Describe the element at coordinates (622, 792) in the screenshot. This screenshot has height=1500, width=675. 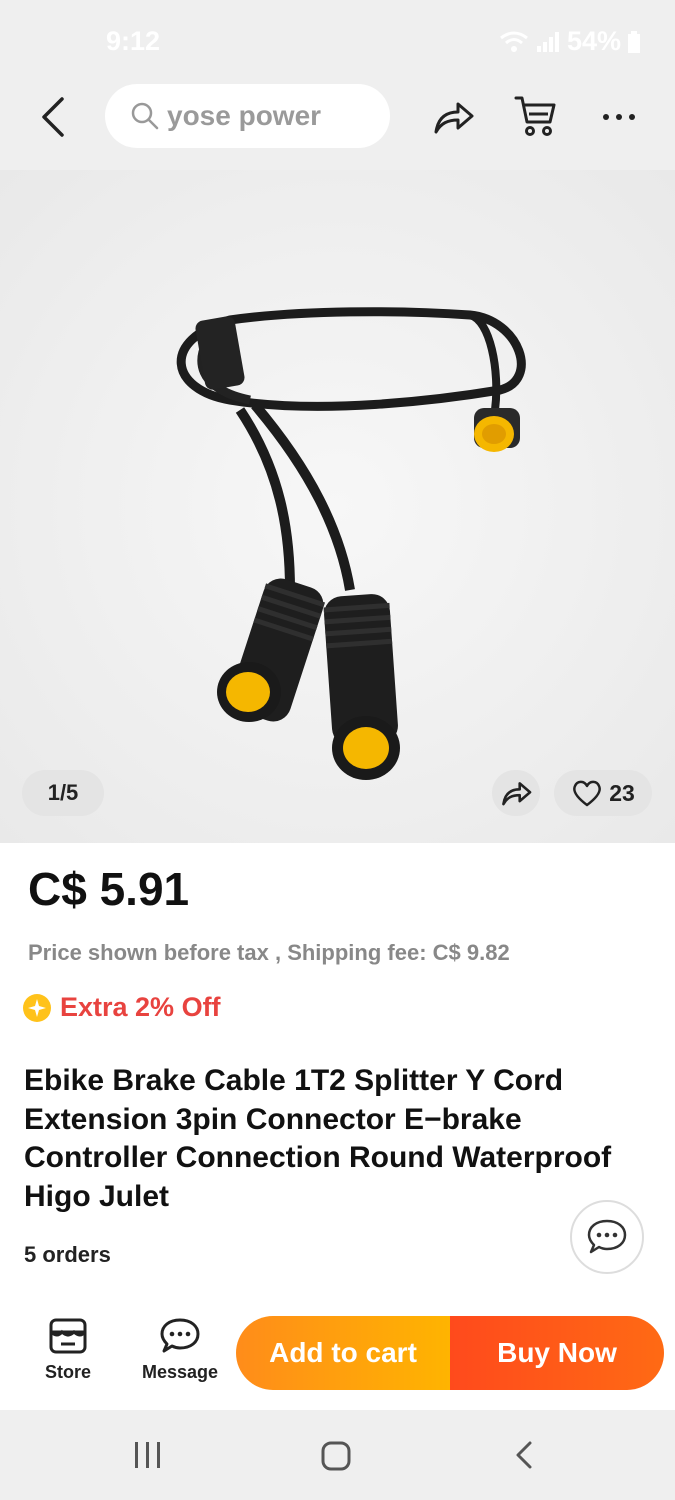
I see `like-count: 23` at that location.